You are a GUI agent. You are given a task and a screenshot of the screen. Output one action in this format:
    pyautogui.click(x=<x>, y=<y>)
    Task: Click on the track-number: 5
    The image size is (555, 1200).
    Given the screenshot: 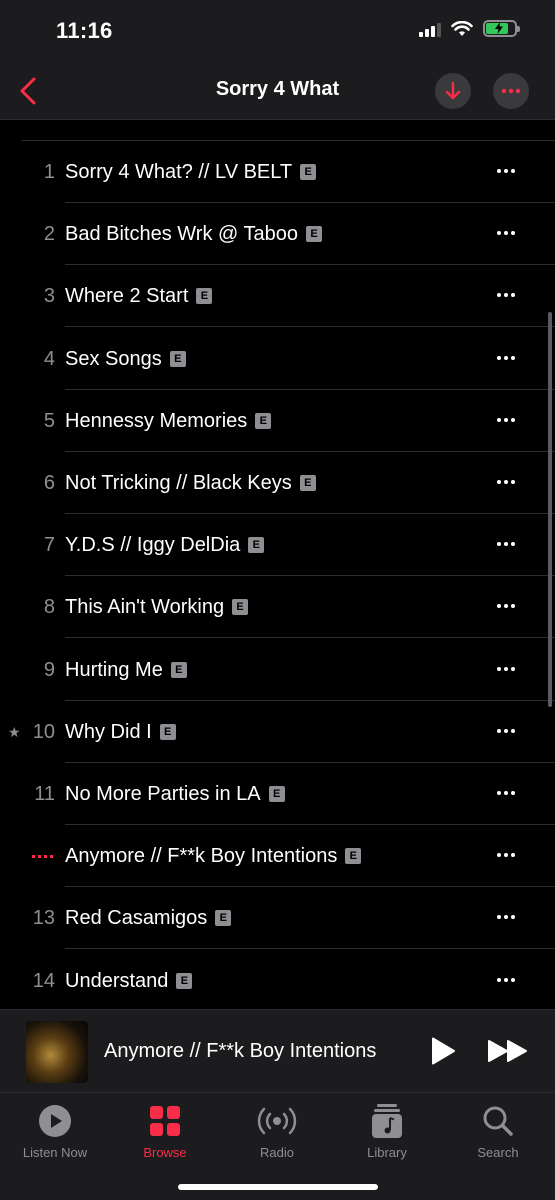 What is the action you would take?
    pyautogui.click(x=49, y=420)
    